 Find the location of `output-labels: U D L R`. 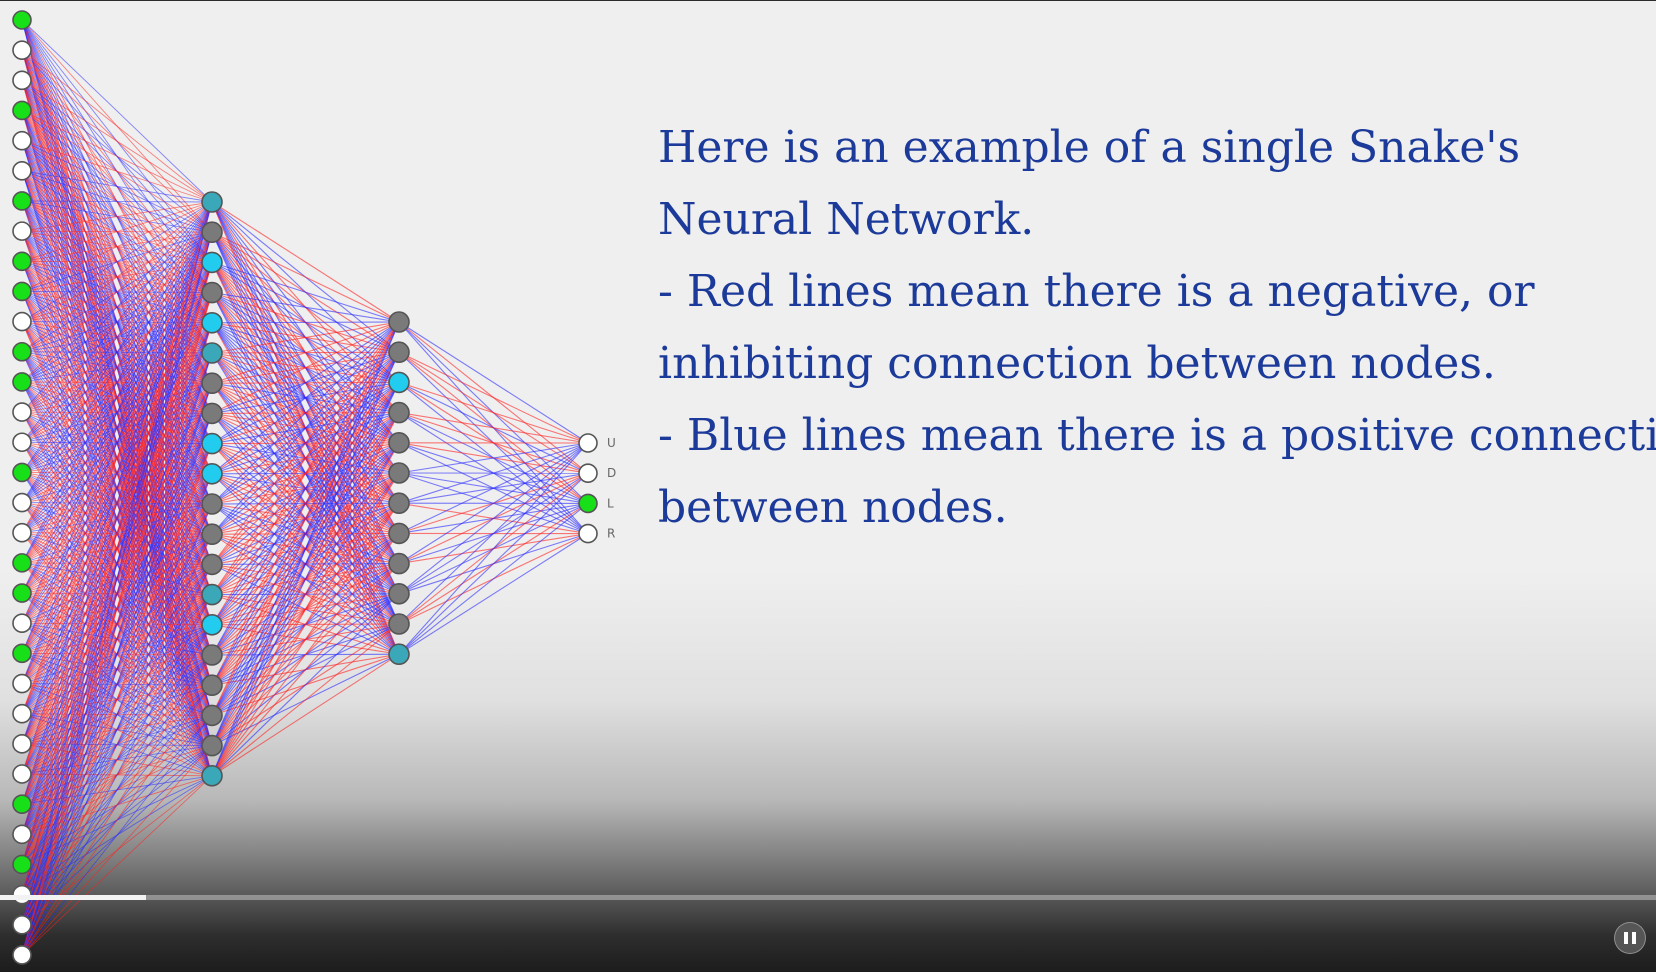

output-labels: U D L R is located at coordinates (611, 488).